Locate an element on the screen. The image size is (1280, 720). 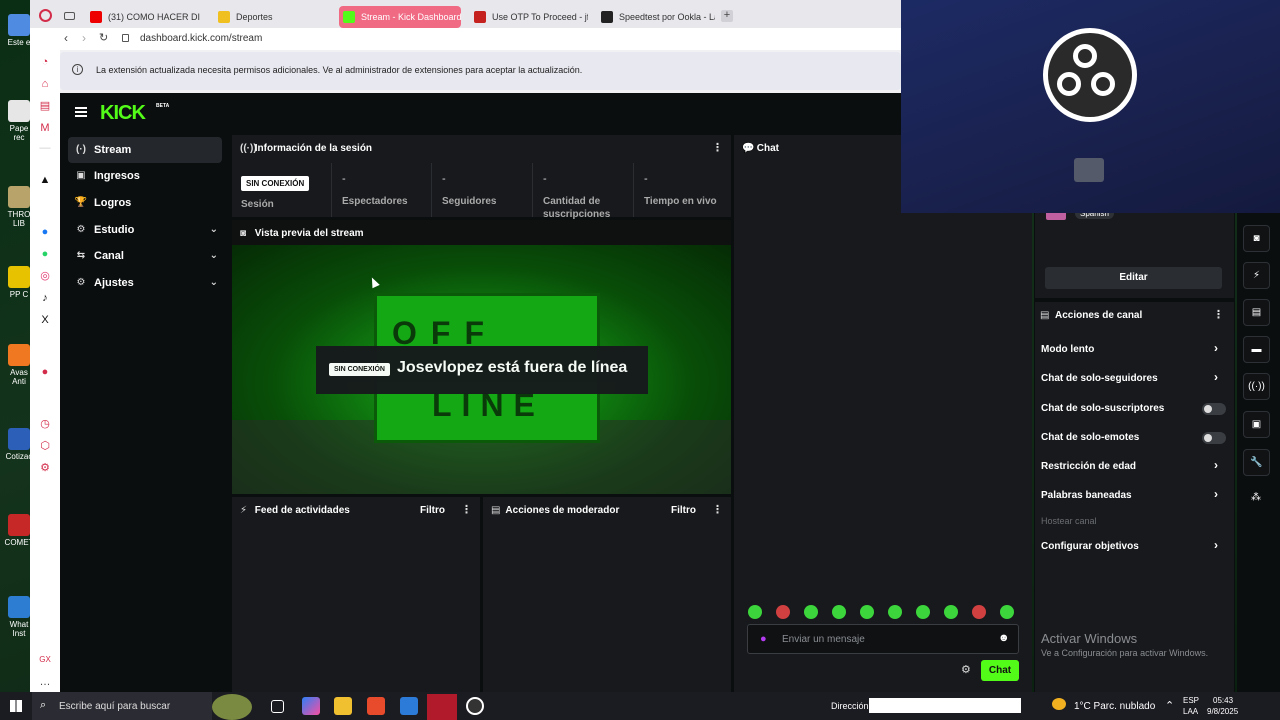
lang-indicator: ESP is located at coordinates (1191, 700).